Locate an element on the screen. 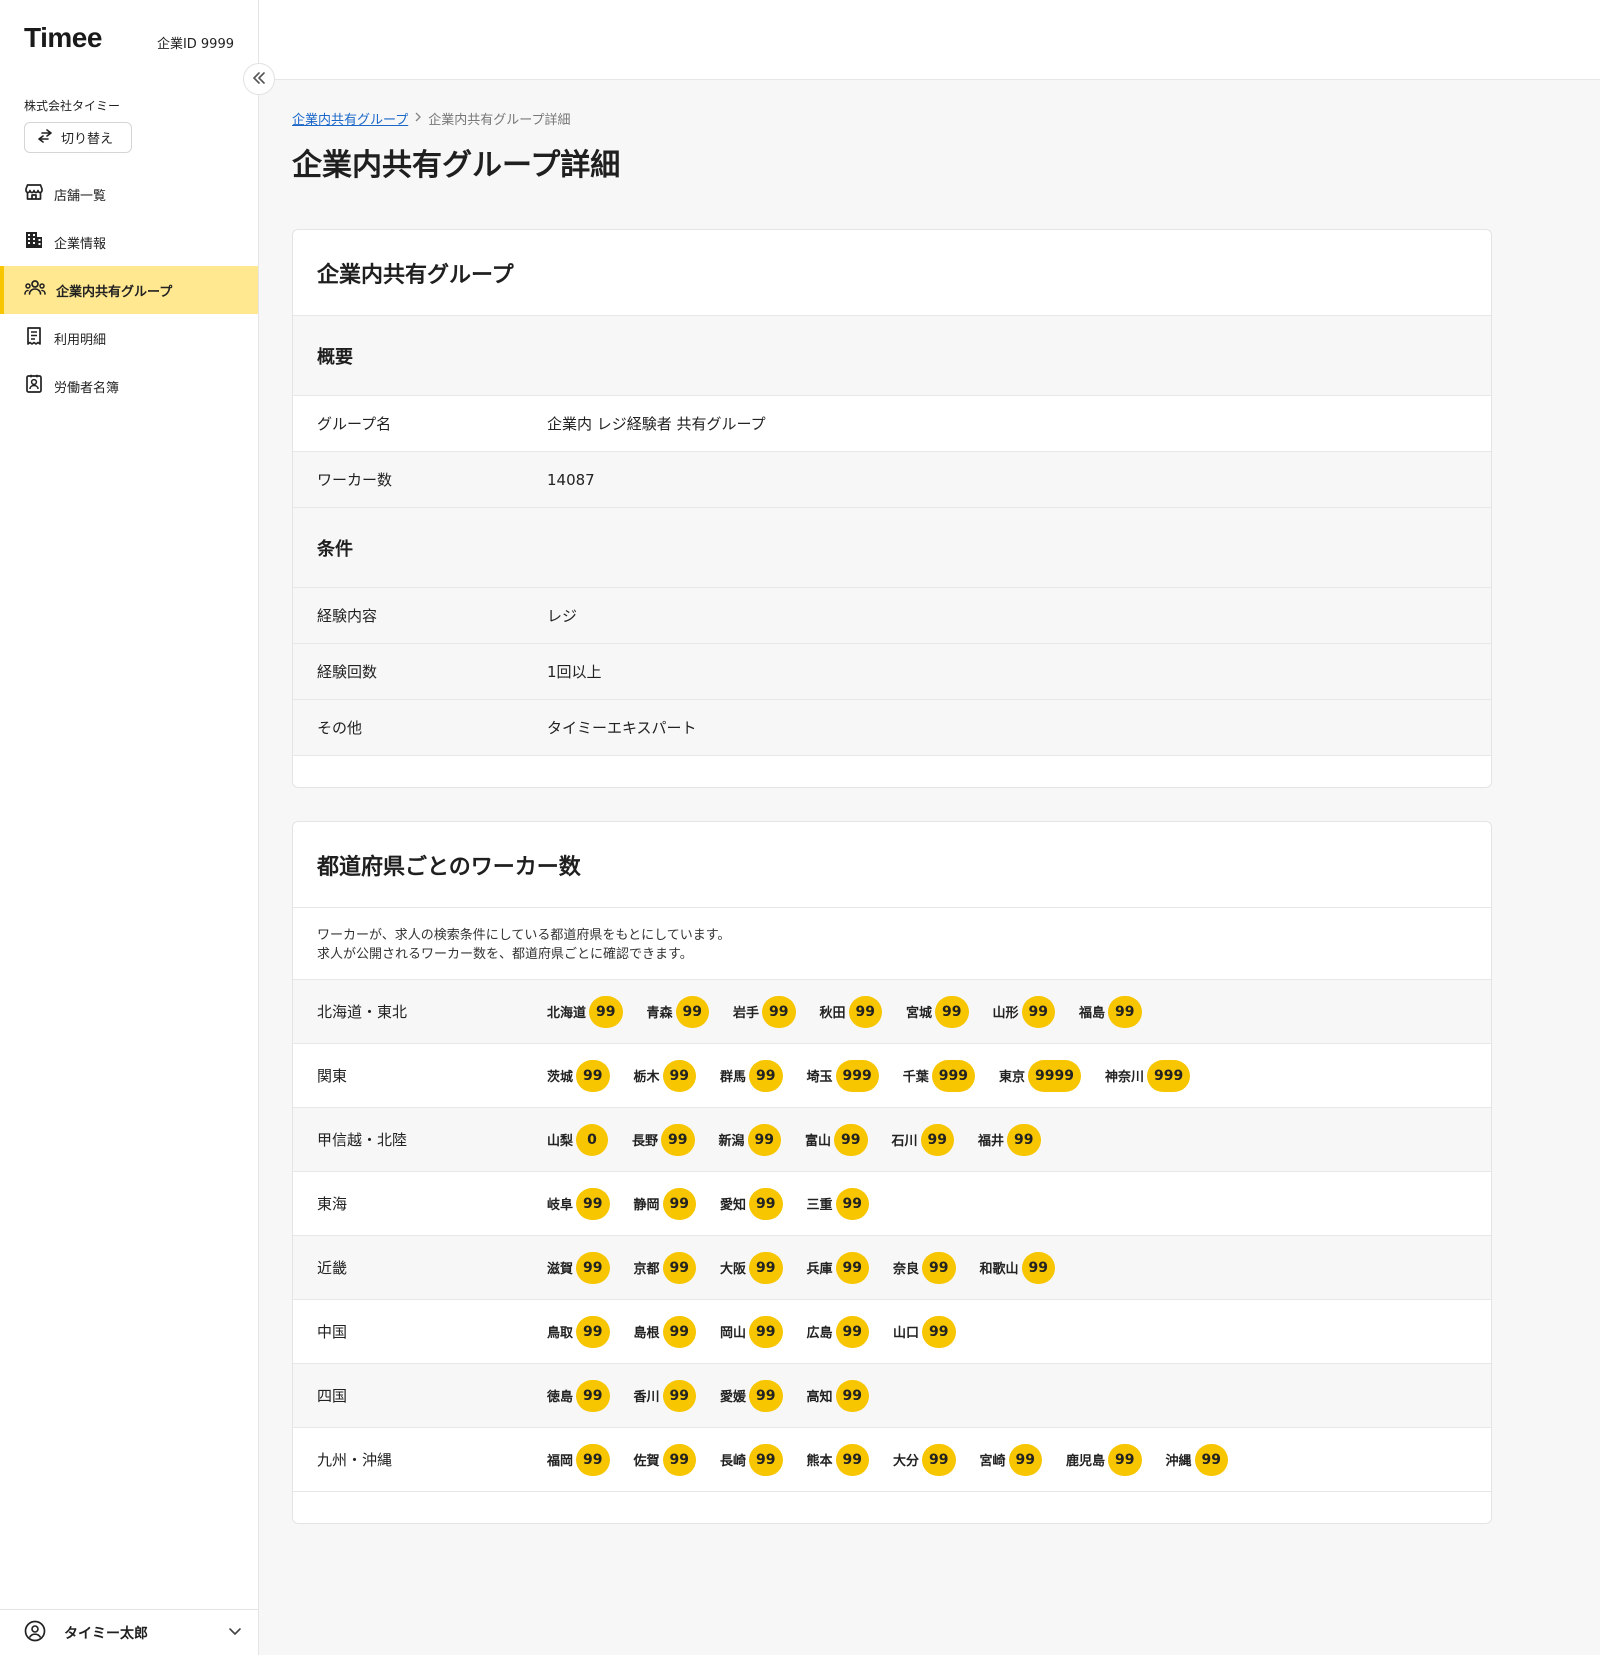  region-row: 関東 茨城 99 栃木 99 群馬 99 埼玉 999 千葉 999 東京 9999 神奈川 999 is located at coordinates (892, 1076).